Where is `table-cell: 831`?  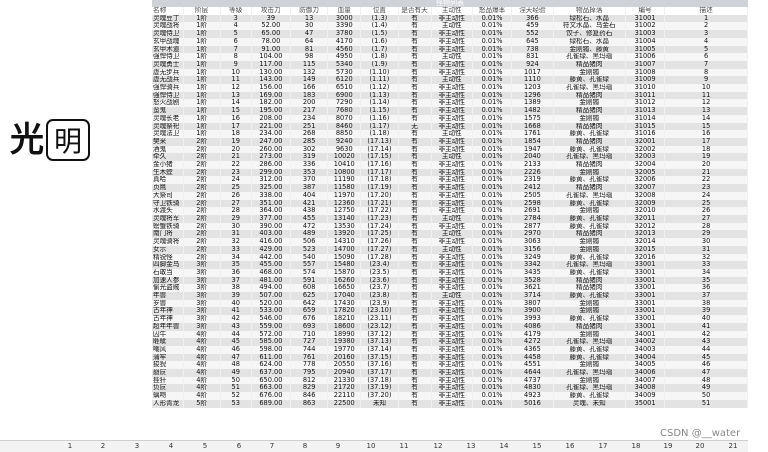 table-cell: 831 is located at coordinates (532, 57).